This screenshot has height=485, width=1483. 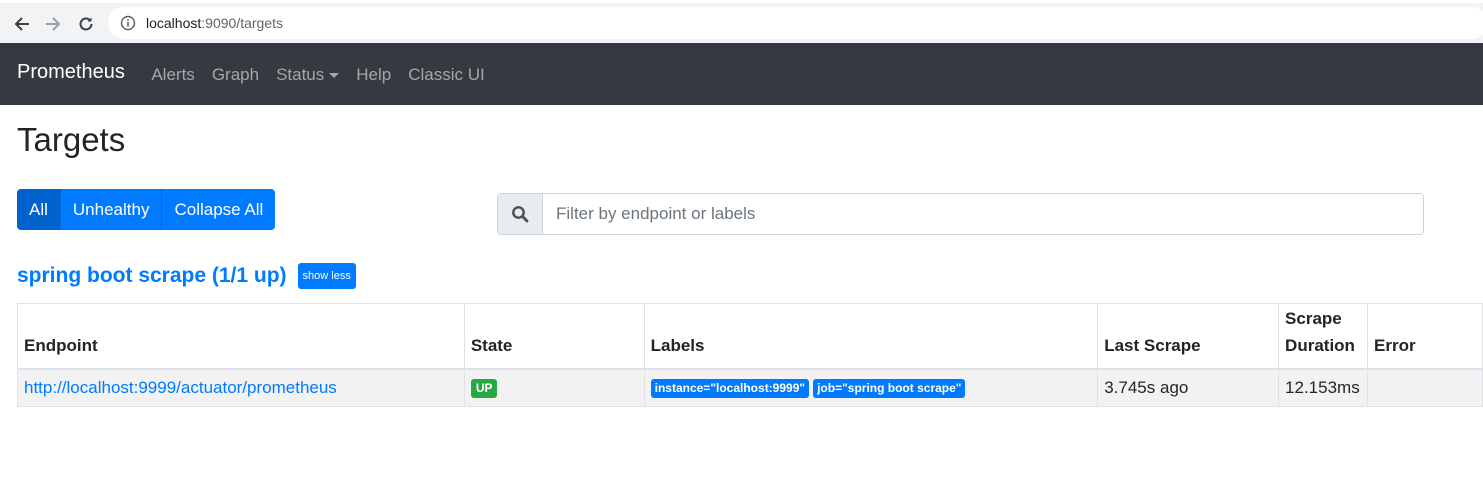 What do you see at coordinates (374, 75) in the screenshot?
I see `nav-help: Help` at bounding box center [374, 75].